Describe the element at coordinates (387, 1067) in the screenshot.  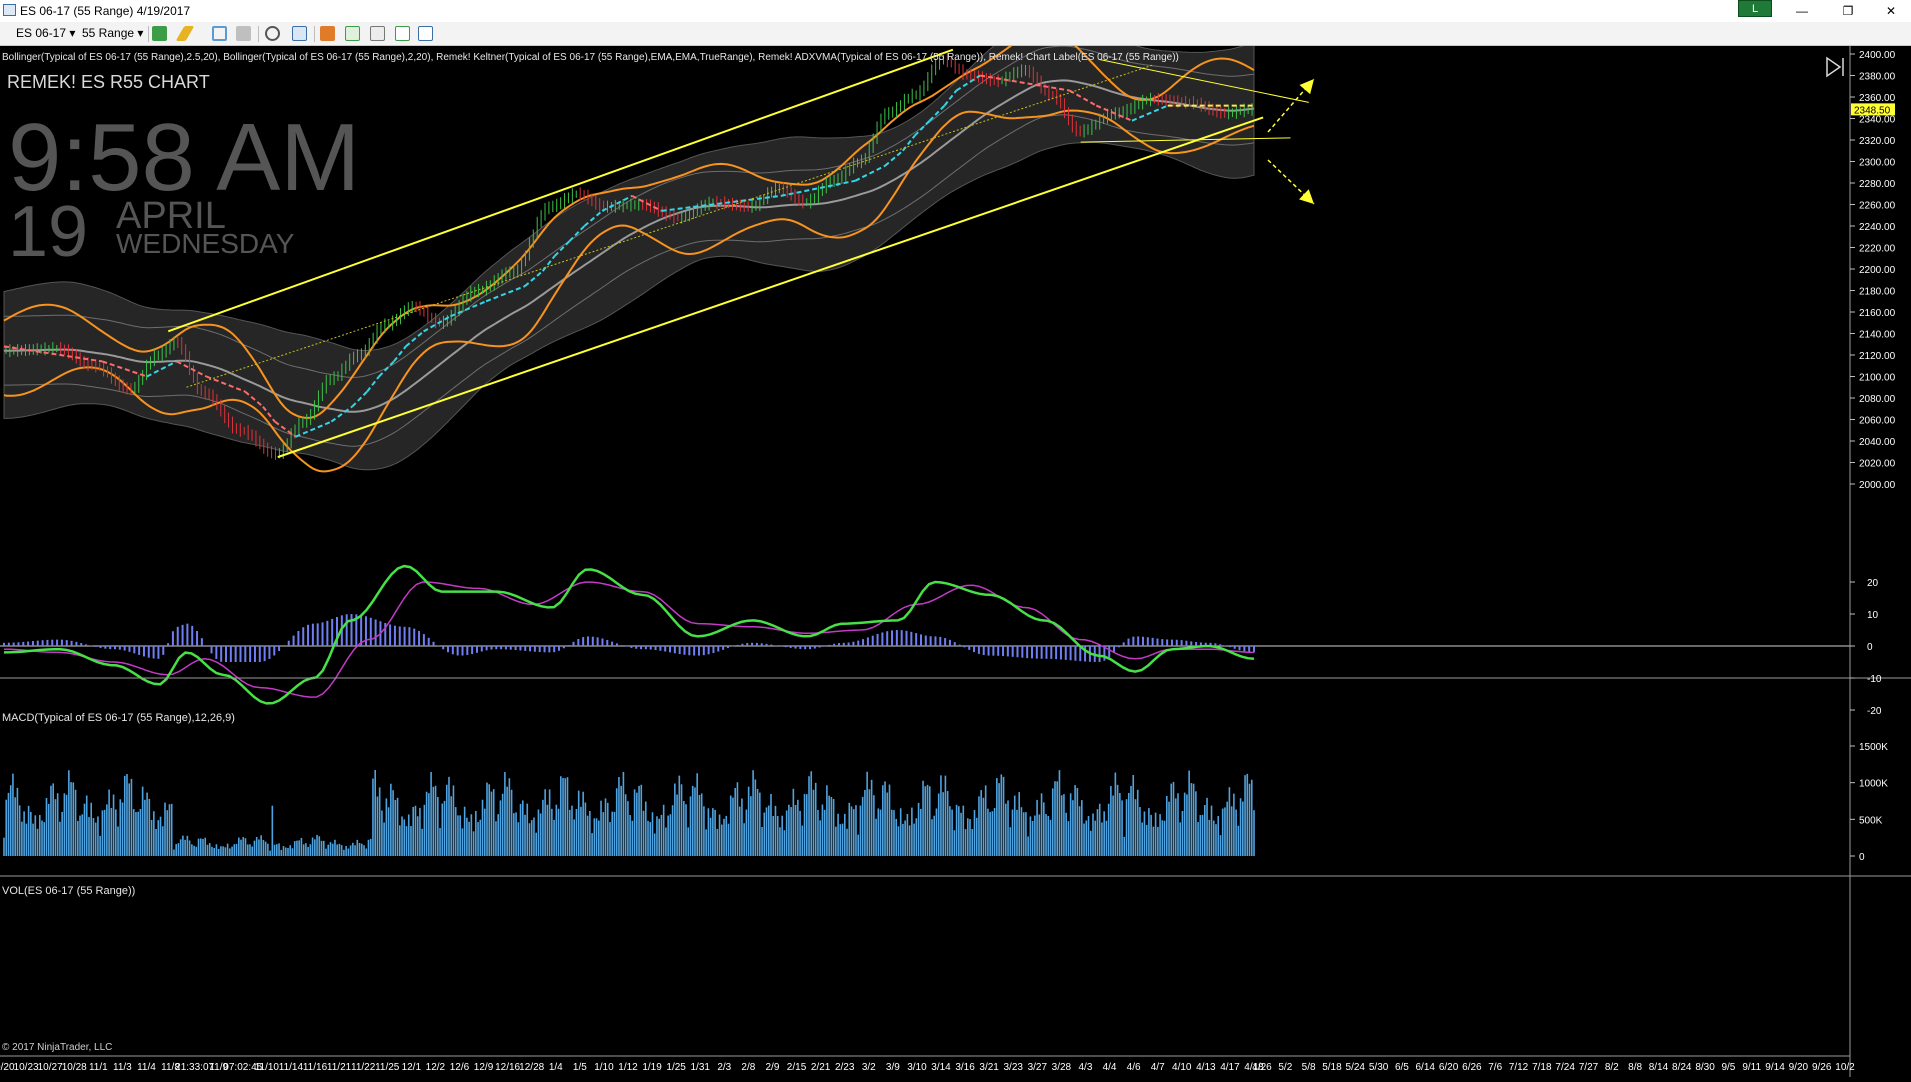
I see `time-axis-label: 11/25` at that location.